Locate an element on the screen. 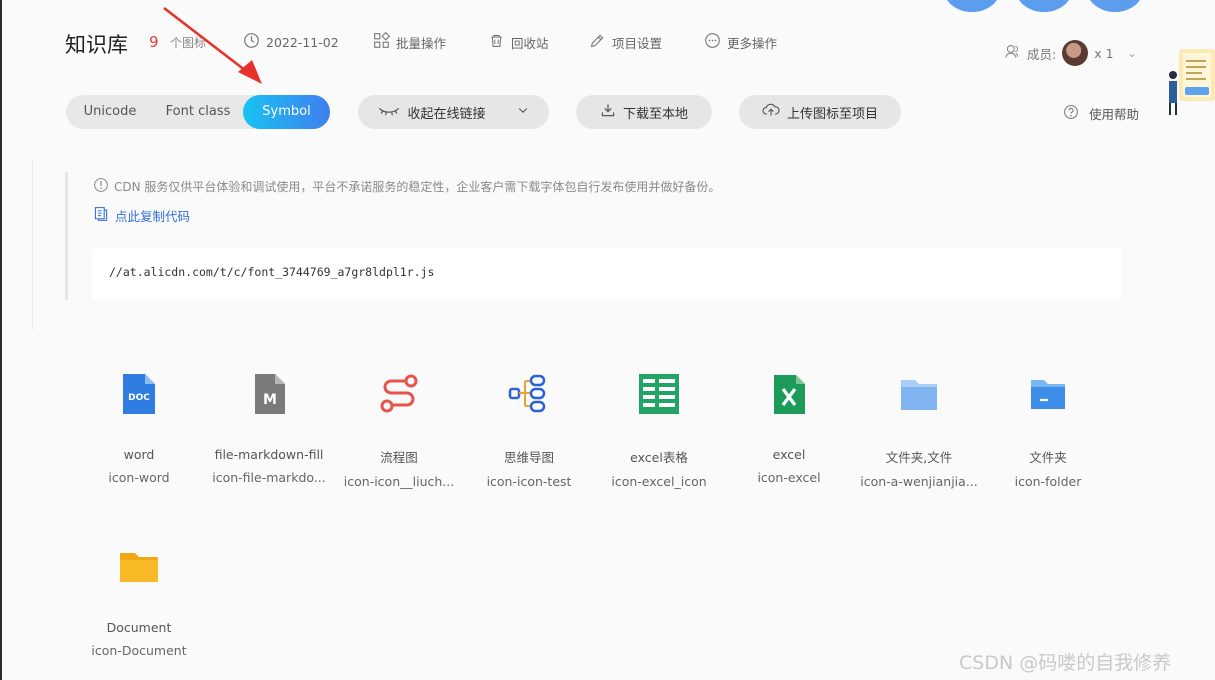 This screenshot has height=680, width=1215. collapse-link-label: 收起在线链接 is located at coordinates (446, 114).